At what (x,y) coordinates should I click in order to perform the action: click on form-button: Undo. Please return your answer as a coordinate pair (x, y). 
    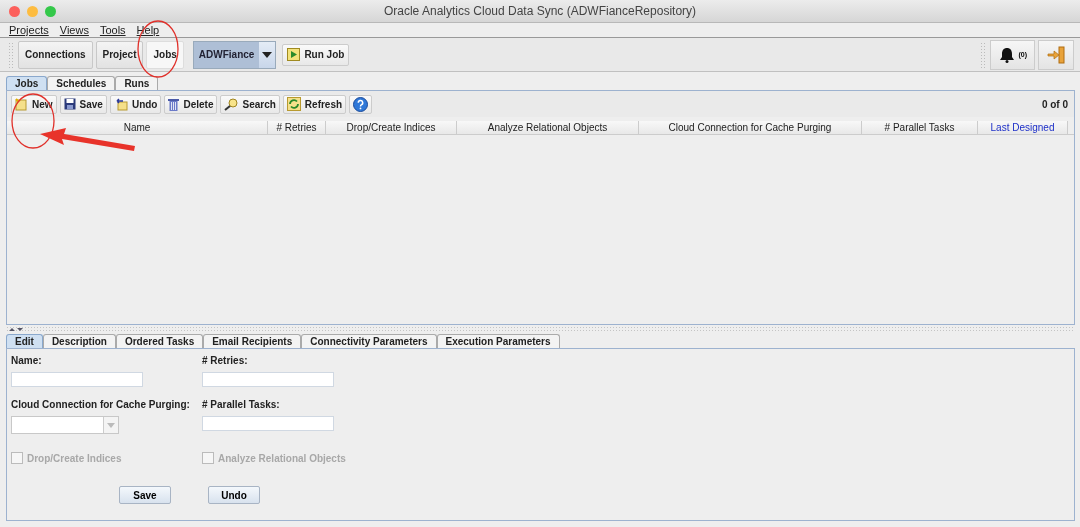
    Looking at the image, I should click on (234, 495).